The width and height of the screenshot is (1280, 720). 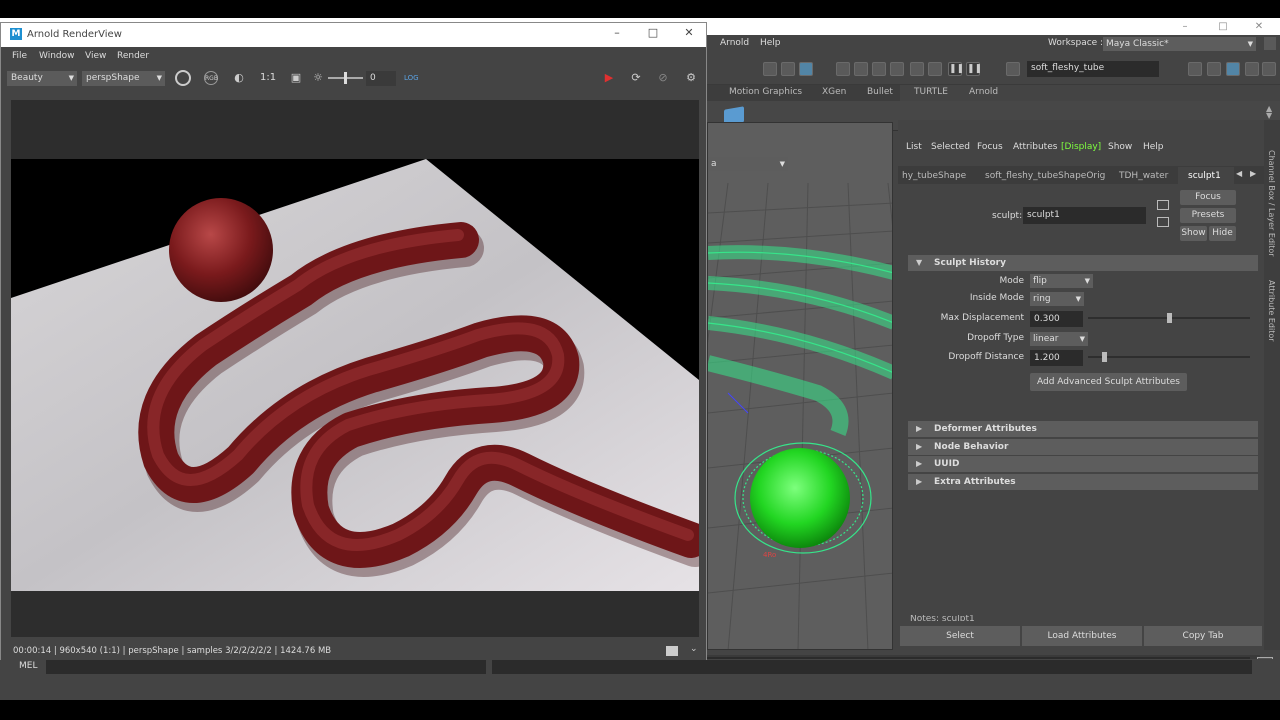 I want to click on load-attributes-button: Load Attributes, so click(x=1082, y=636).